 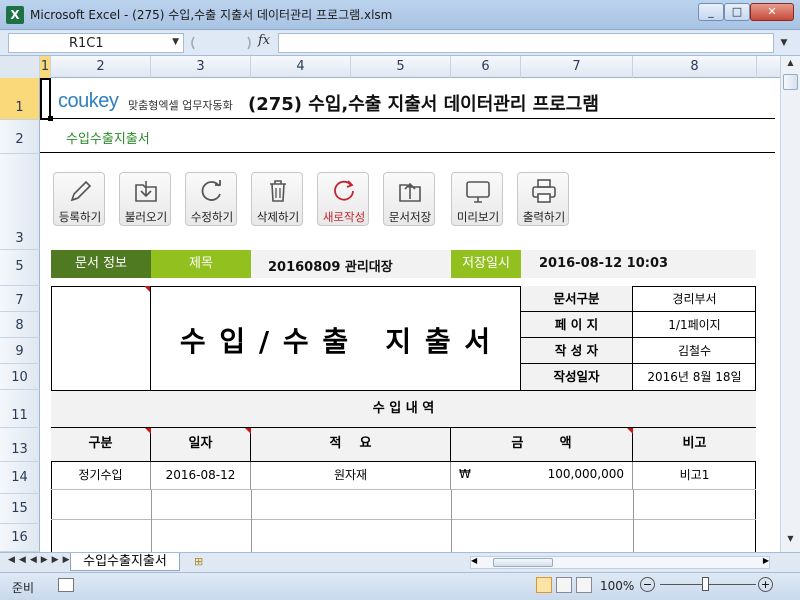 What do you see at coordinates (180, 105) in the screenshot?
I see `logo-tagline: 맞춤형엑셀 업무자동화` at bounding box center [180, 105].